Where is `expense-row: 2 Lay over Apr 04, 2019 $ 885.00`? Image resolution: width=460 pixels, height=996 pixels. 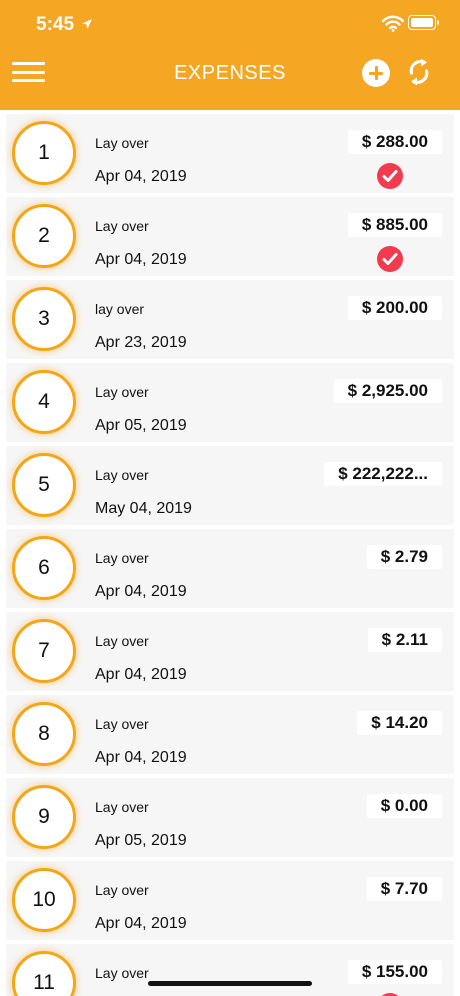 expense-row: 2 Lay over Apr 04, 2019 $ 885.00 is located at coordinates (230, 236).